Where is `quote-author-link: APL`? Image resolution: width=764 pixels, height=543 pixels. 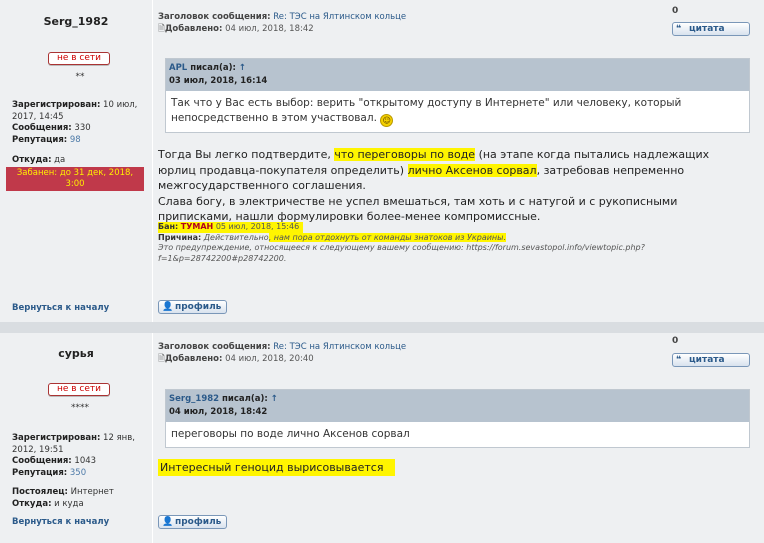 quote-author-link: APL is located at coordinates (178, 68).